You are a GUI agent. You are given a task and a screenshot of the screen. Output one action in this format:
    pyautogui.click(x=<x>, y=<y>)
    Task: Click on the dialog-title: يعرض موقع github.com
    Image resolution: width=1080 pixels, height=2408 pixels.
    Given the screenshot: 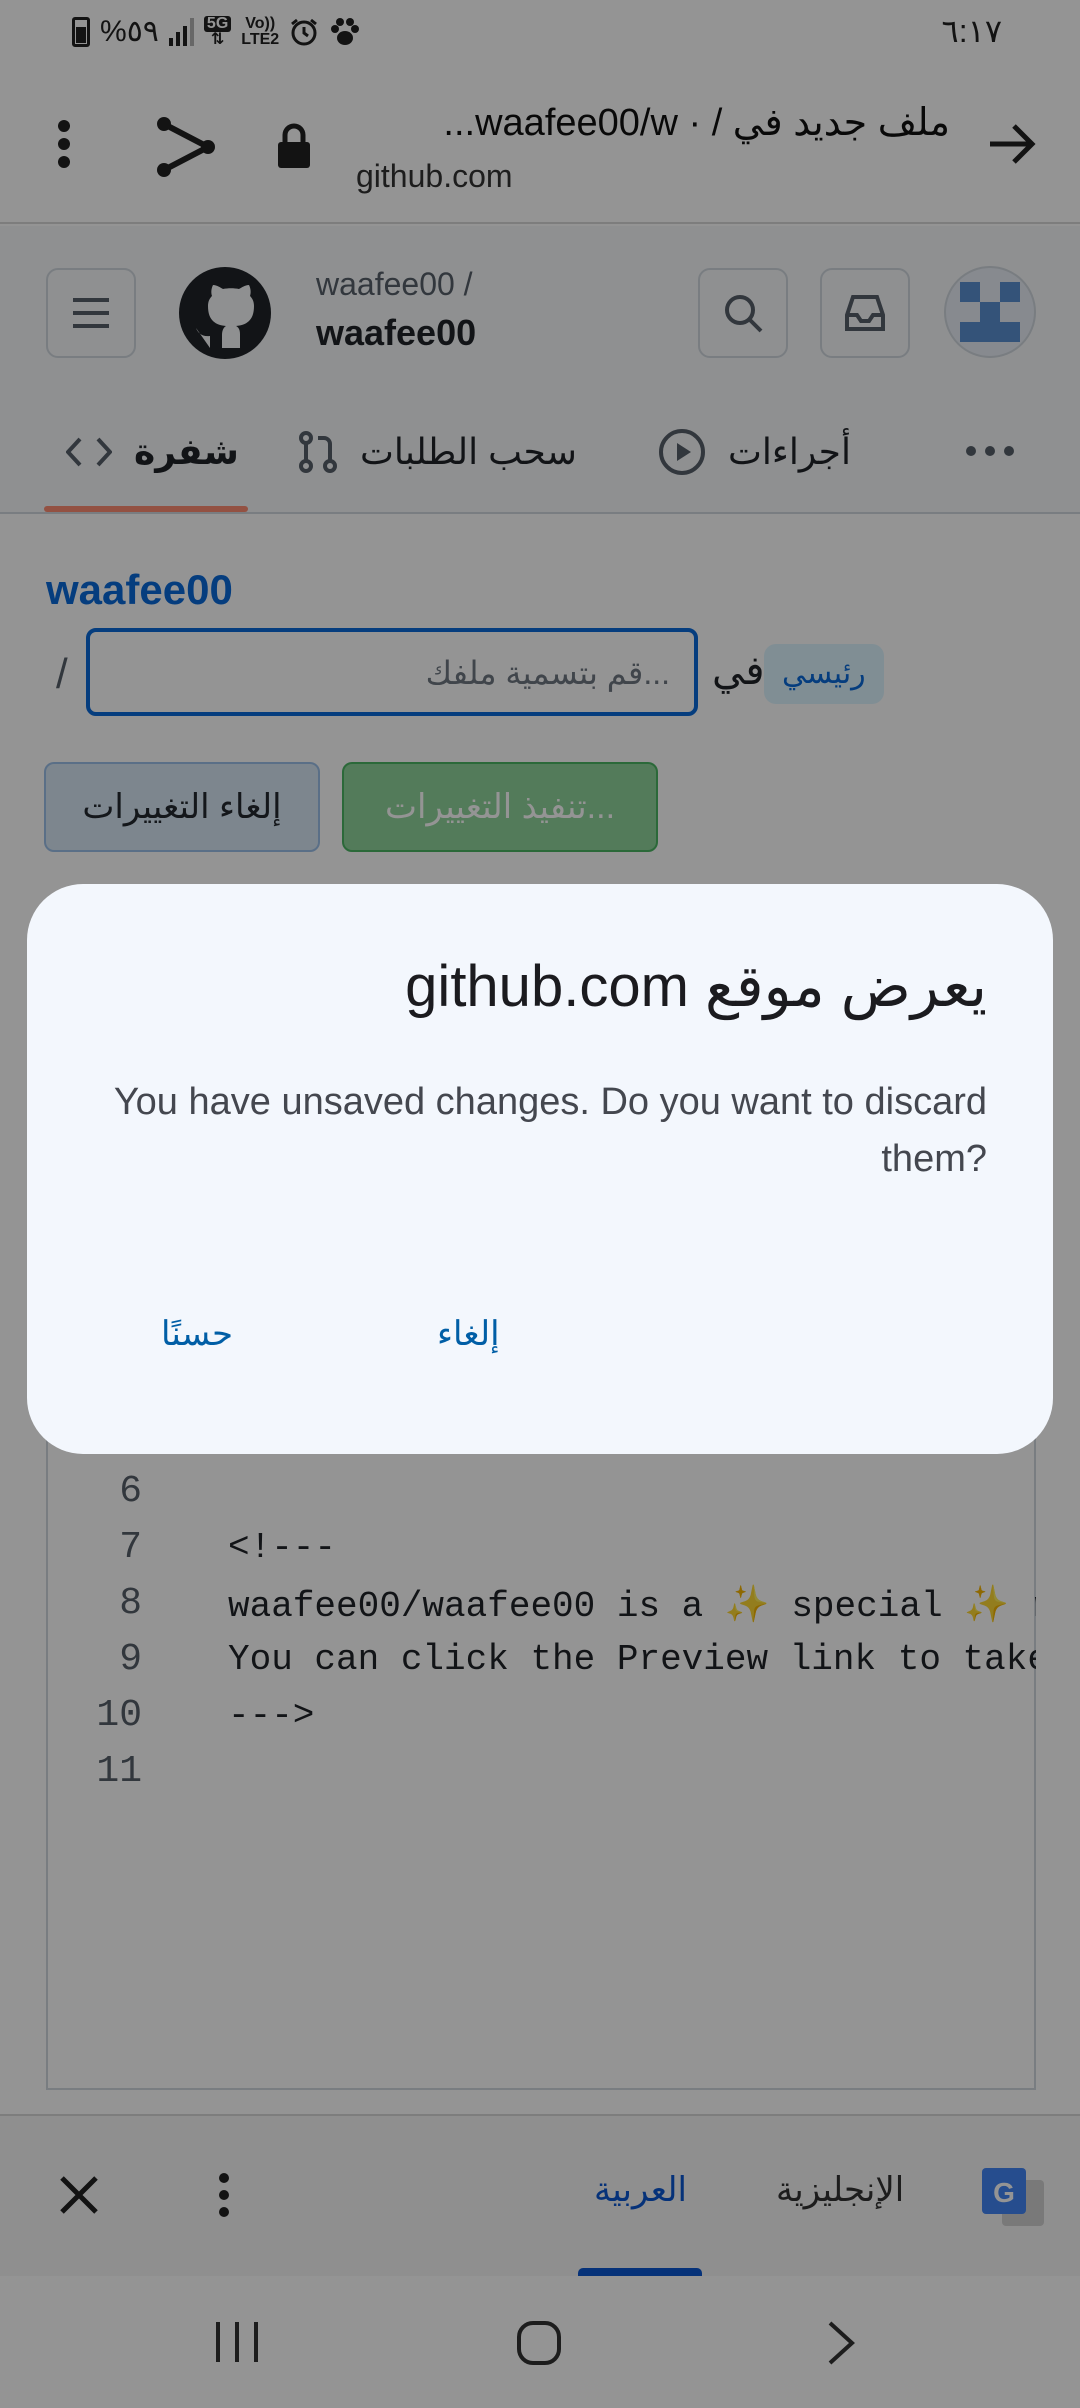 What is the action you would take?
    pyautogui.click(x=696, y=986)
    